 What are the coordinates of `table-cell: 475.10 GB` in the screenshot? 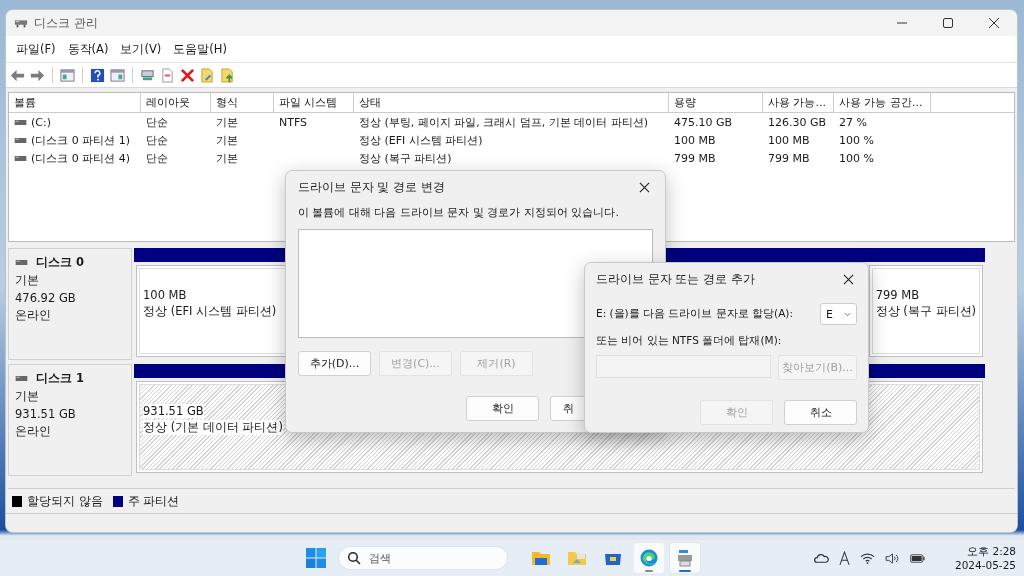 It's located at (703, 122).